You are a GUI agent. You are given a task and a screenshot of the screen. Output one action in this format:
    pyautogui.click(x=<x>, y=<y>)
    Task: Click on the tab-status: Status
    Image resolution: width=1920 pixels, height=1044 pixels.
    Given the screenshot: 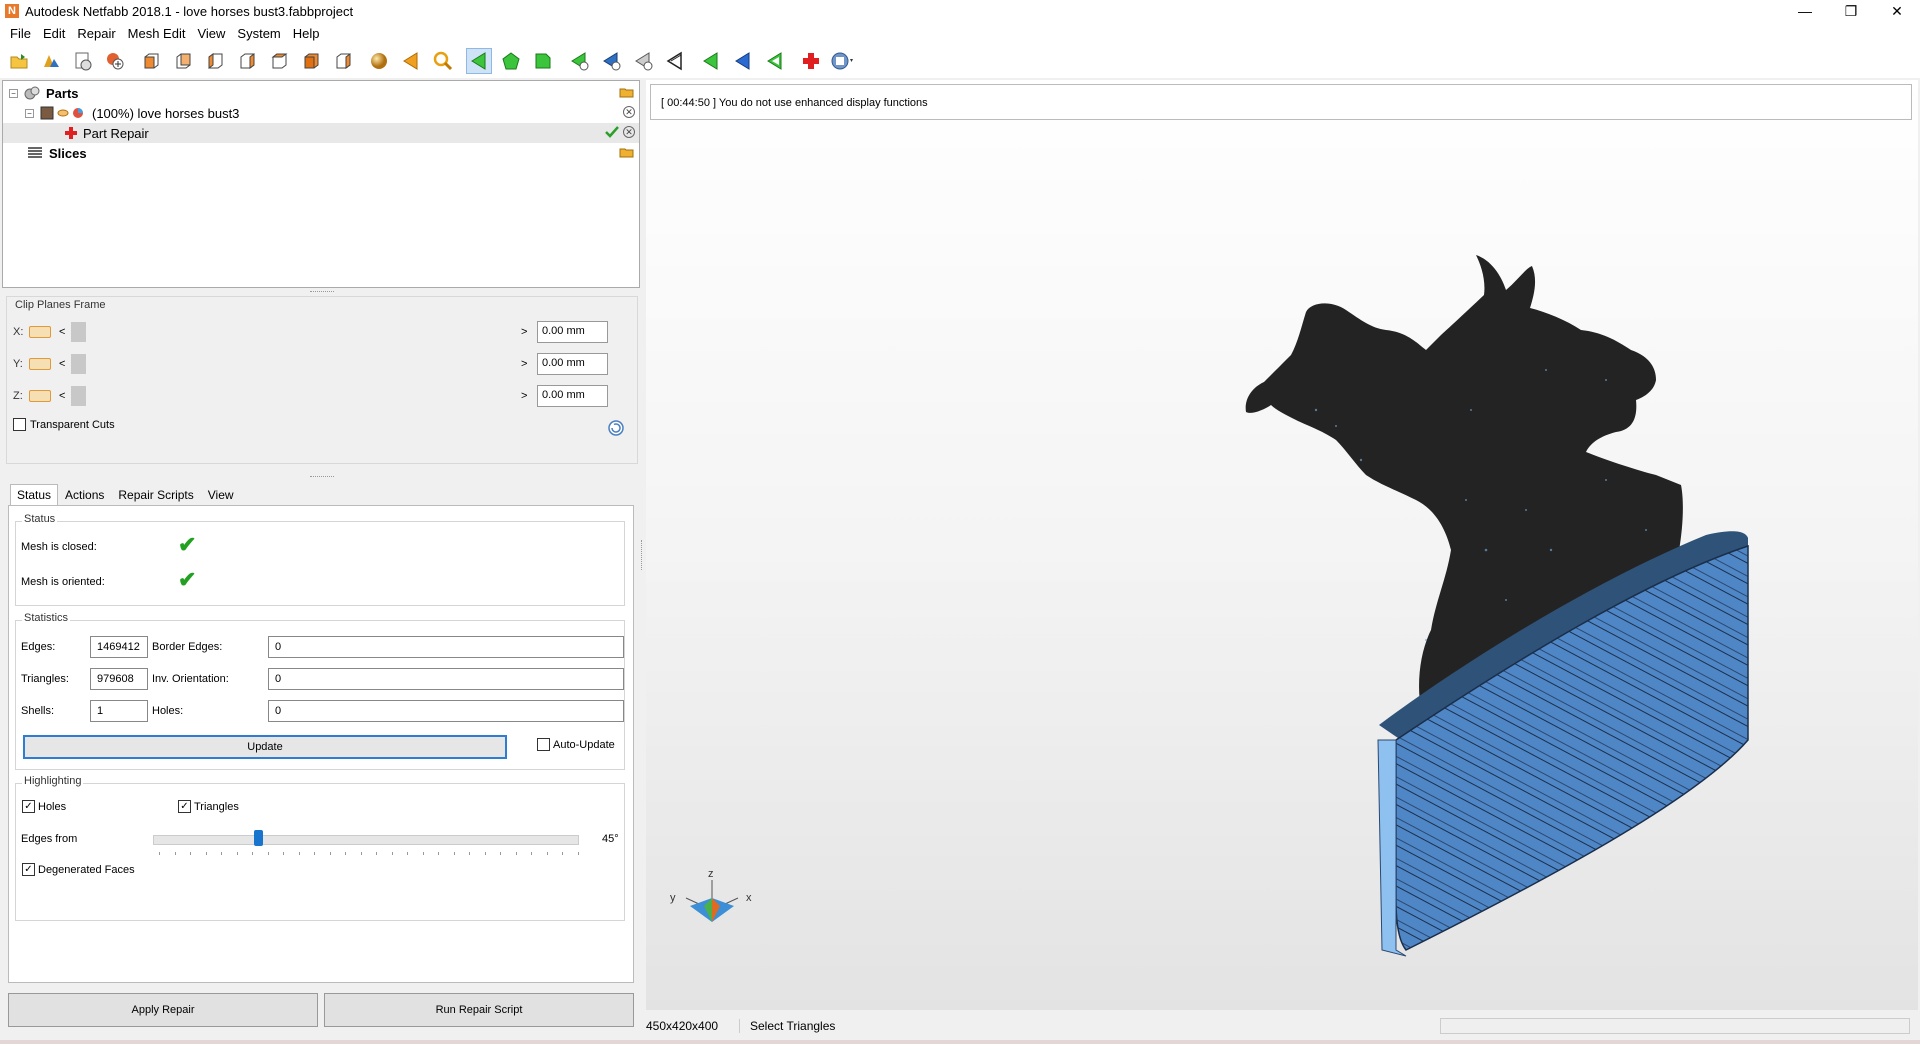 What is the action you would take?
    pyautogui.click(x=34, y=495)
    